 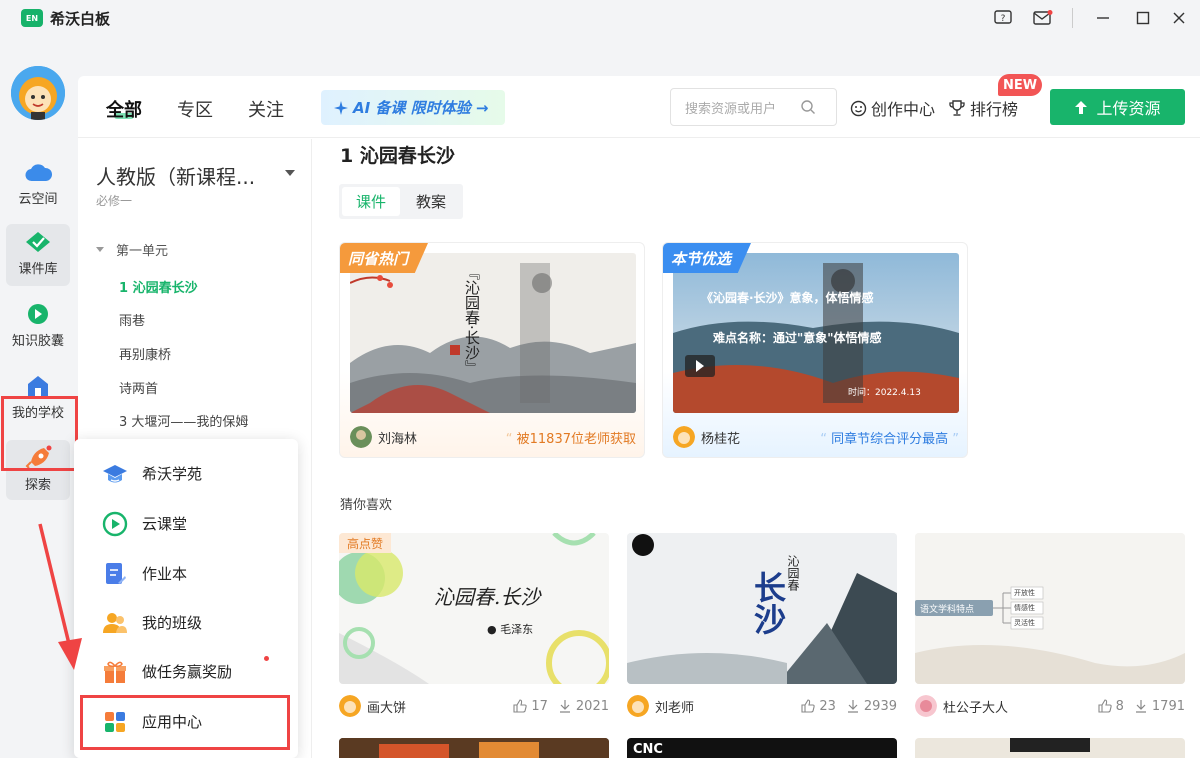 I want to click on card-stats: 23 2939, so click(x=849, y=706).